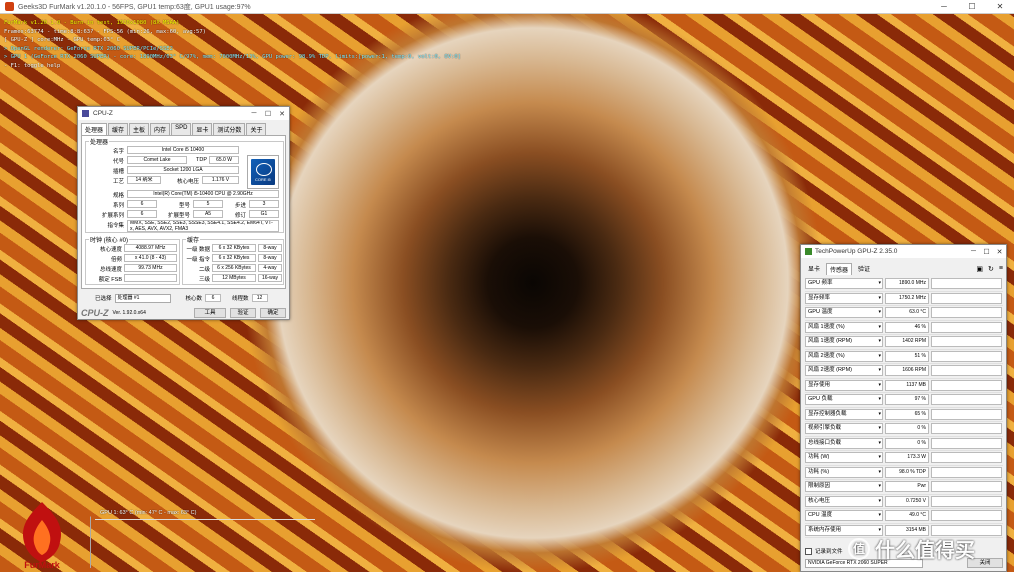 Image resolution: width=1014 pixels, height=572 pixels. Describe the element at coordinates (112, 216) in the screenshot. I see `ext-family-label: 扩展系列` at that location.